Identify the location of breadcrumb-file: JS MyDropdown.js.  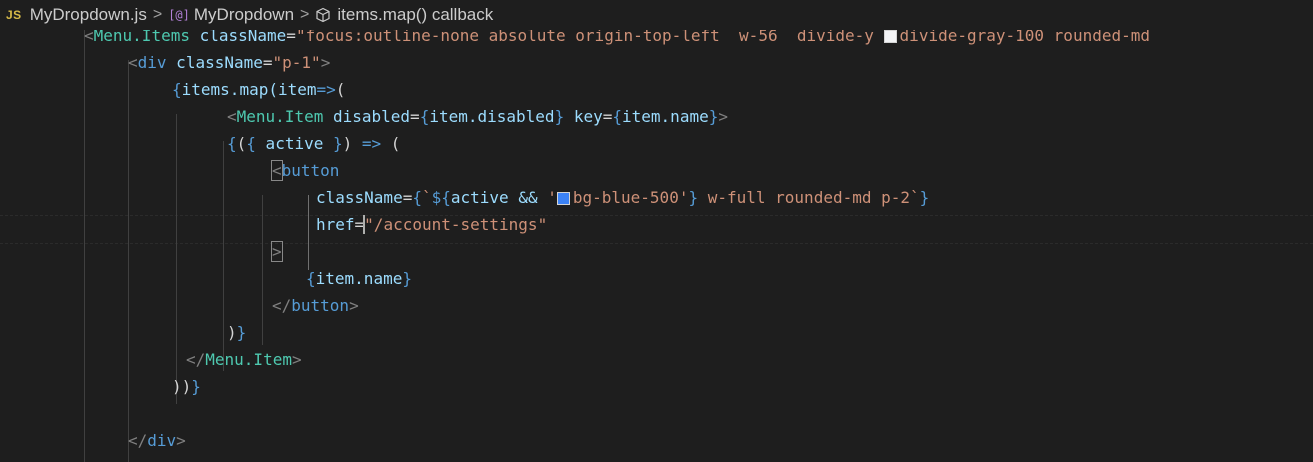
(76, 15).